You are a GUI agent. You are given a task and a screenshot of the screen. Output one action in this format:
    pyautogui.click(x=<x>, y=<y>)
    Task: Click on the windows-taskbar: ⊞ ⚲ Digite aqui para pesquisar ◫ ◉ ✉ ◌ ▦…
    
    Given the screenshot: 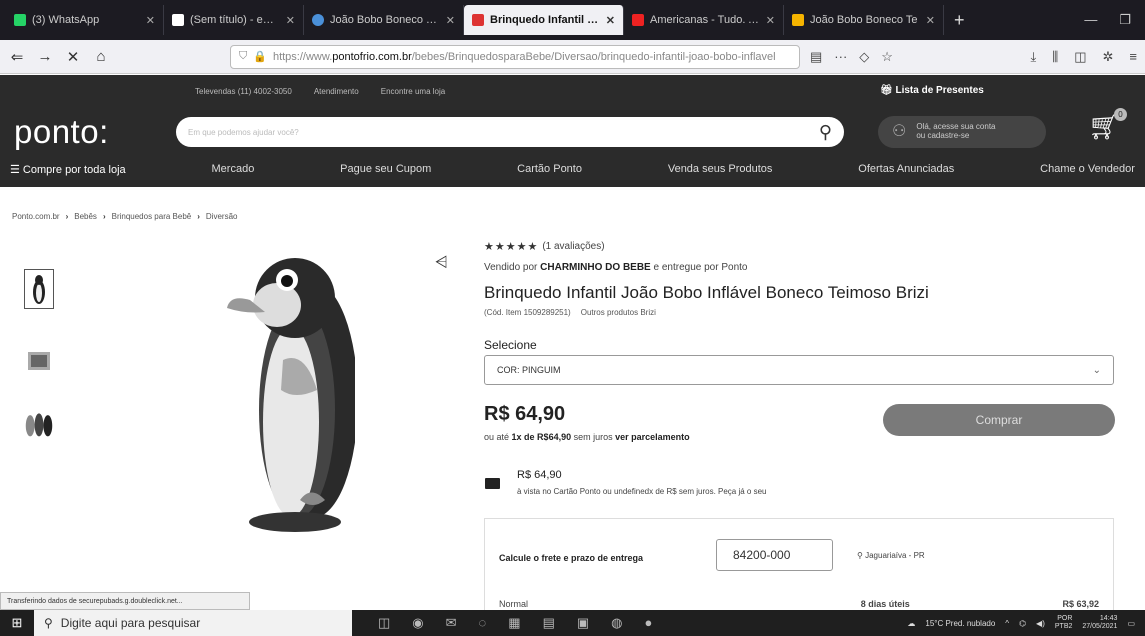 What is the action you would take?
    pyautogui.click(x=572, y=623)
    